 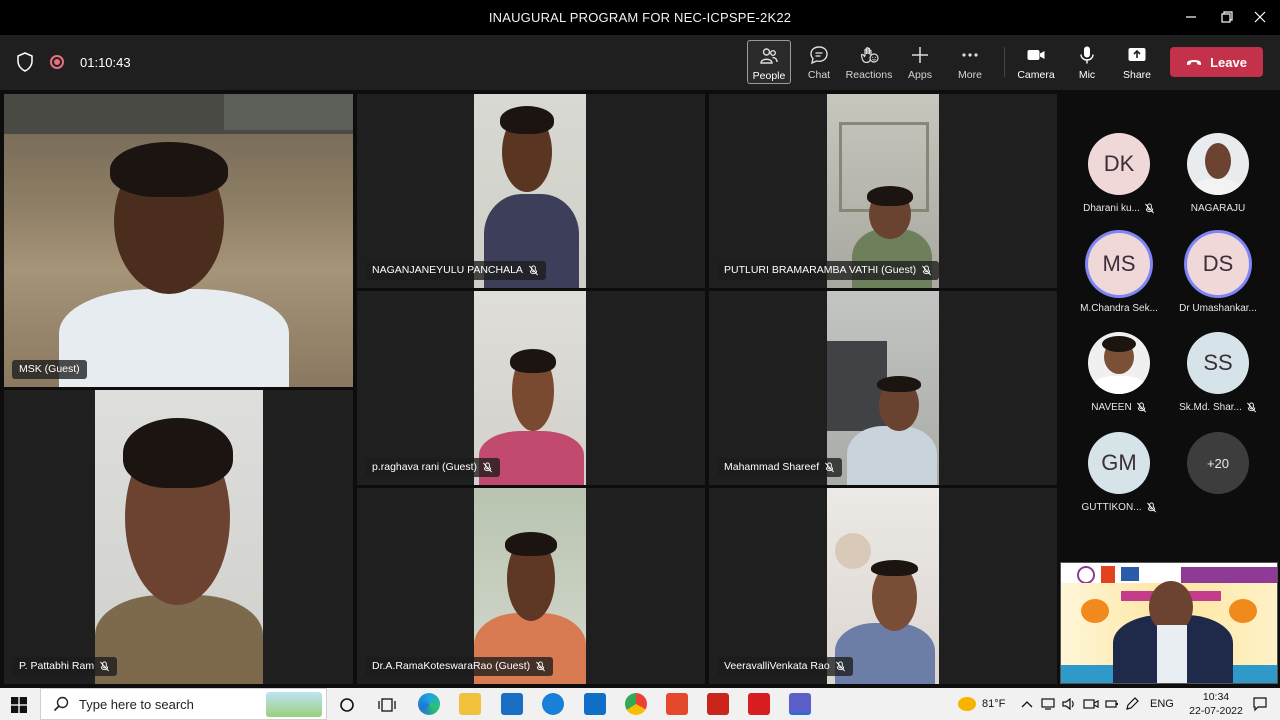 What do you see at coordinates (387, 705) in the screenshot?
I see `task-view-icon` at bounding box center [387, 705].